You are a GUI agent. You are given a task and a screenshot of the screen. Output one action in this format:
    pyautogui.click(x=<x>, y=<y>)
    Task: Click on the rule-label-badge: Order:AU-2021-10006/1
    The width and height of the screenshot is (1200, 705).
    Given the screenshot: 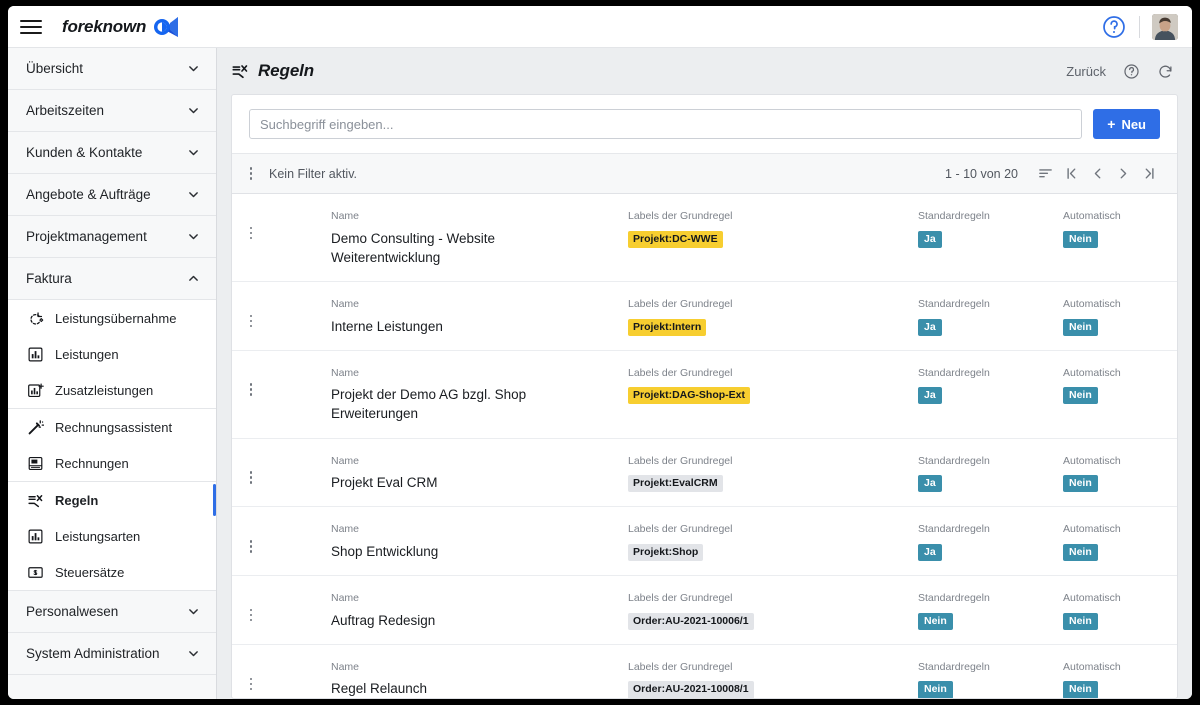 What is the action you would take?
    pyautogui.click(x=691, y=621)
    